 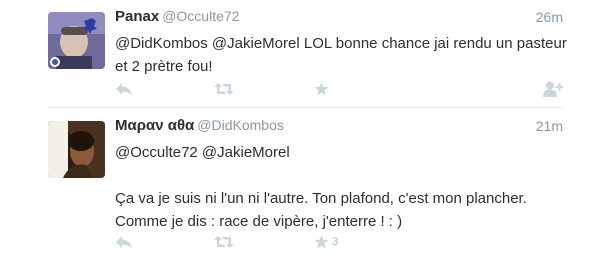 What do you see at coordinates (240, 125) in the screenshot?
I see `user-handle: @DidKombos` at bounding box center [240, 125].